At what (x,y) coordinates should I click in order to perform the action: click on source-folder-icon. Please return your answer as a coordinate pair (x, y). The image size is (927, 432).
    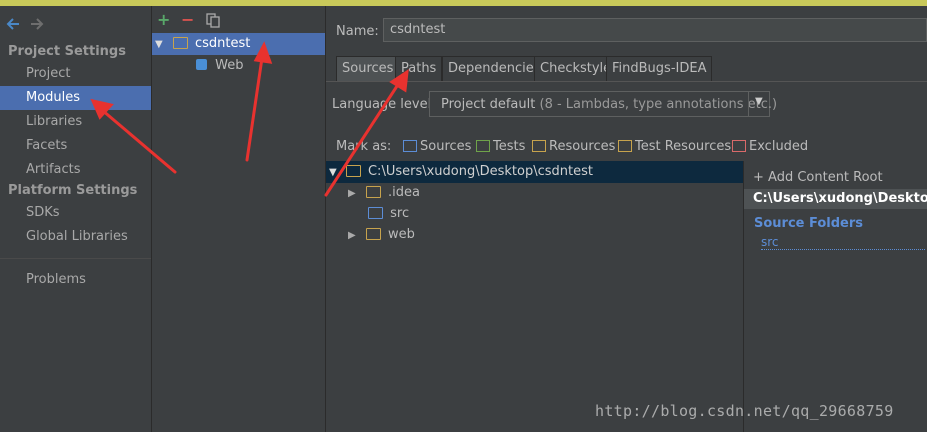
    Looking at the image, I should click on (375, 212).